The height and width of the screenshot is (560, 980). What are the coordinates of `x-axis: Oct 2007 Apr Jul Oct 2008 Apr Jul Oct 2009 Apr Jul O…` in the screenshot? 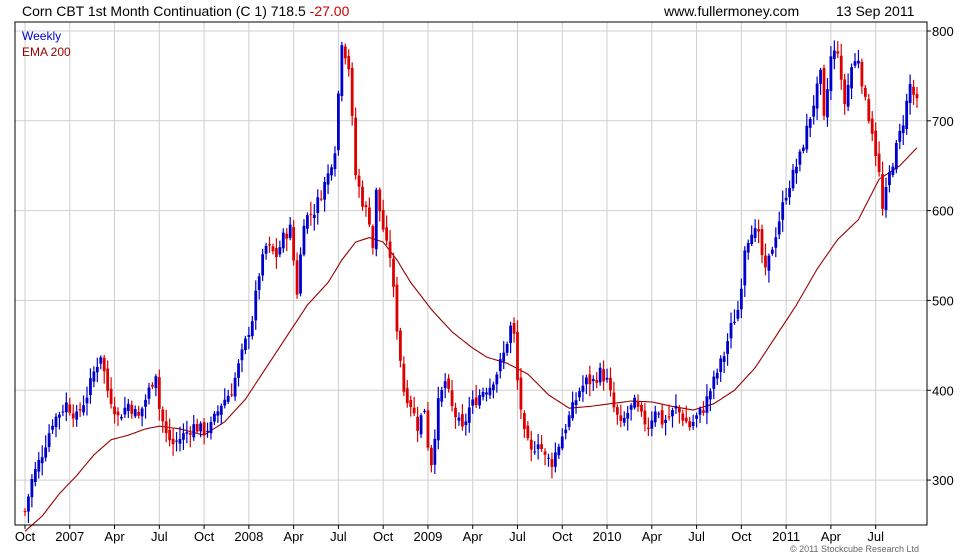 It's located at (449, 534).